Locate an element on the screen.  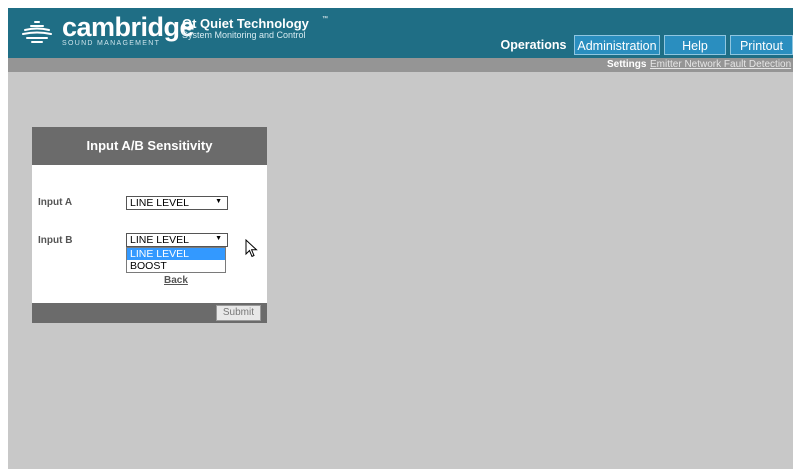
input-a-label: Input A is located at coordinates (55, 202).